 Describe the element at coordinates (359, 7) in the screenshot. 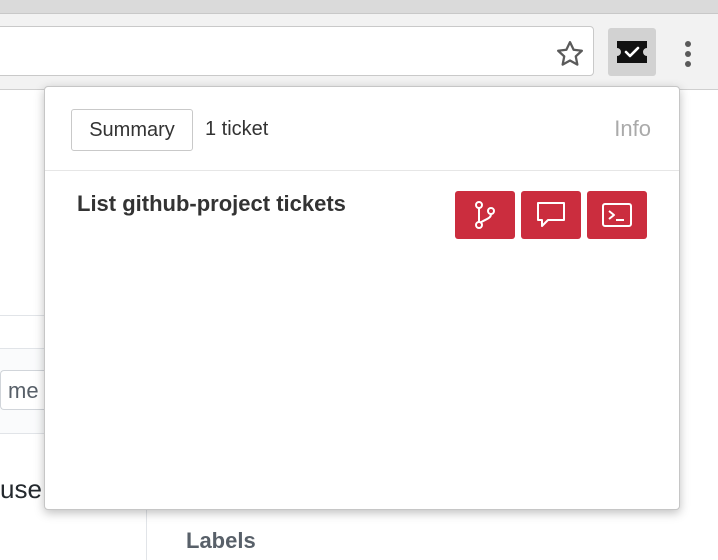

I see `browser-tab-strip` at that location.